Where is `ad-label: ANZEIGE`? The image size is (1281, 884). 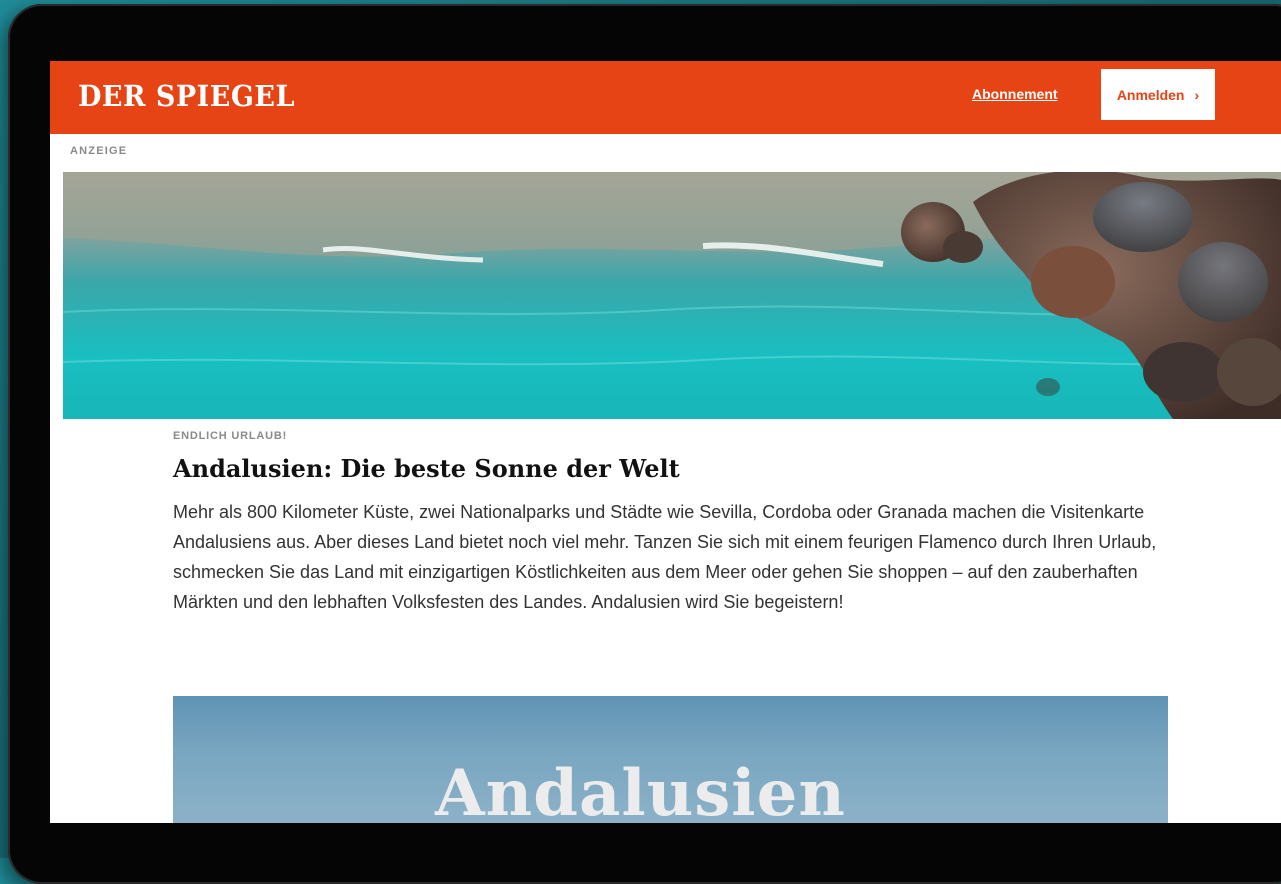 ad-label: ANZEIGE is located at coordinates (99, 151).